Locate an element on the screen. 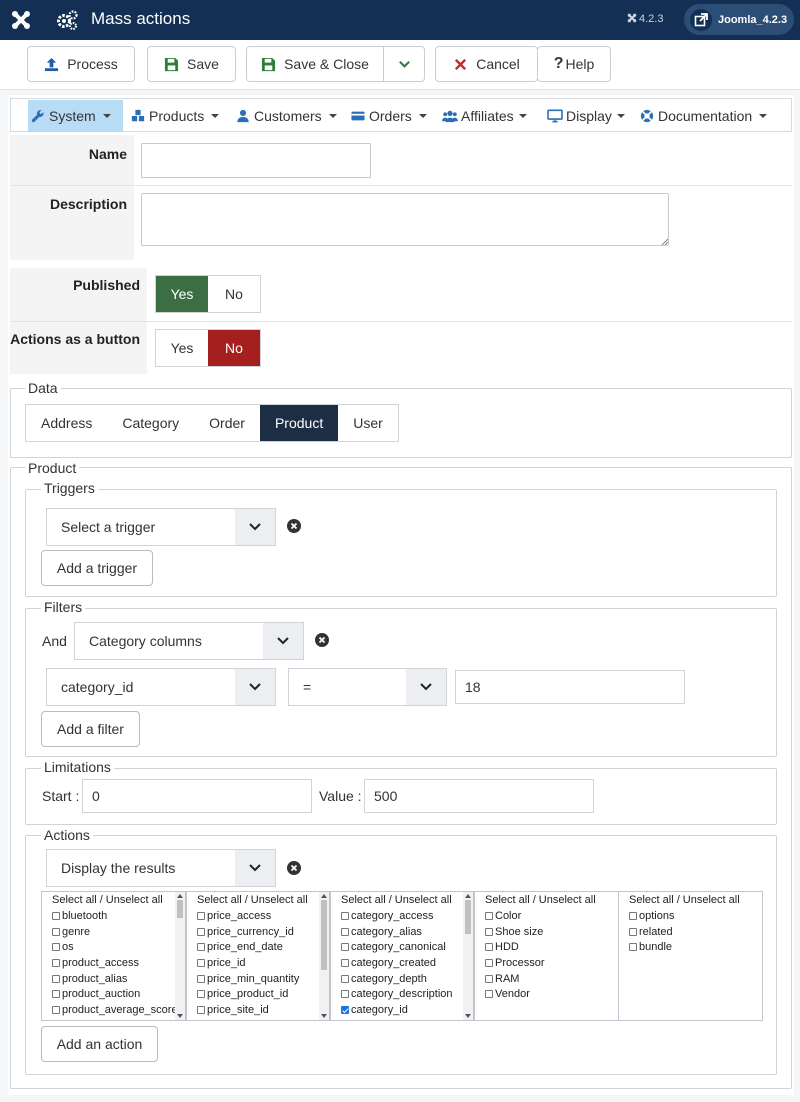 Image resolution: width=800 pixels, height=1102 pixels. cancel-button: Cancel is located at coordinates (486, 64).